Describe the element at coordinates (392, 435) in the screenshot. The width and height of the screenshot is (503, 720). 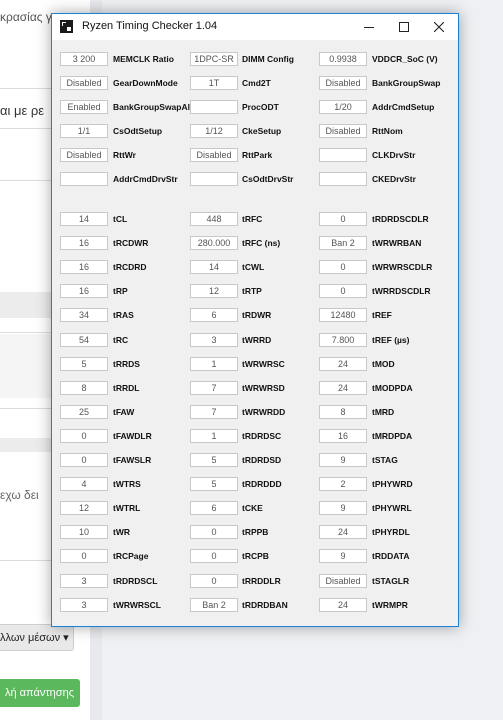
I see `param-label: tMRDPDA` at that location.